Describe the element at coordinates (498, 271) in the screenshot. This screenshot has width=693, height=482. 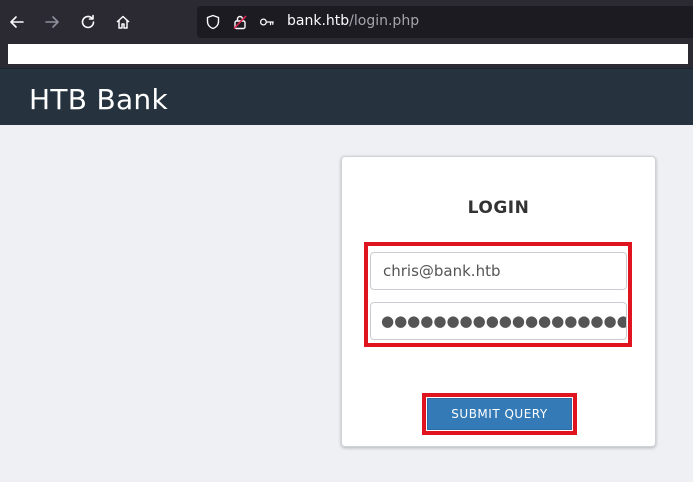
I see `email-input: chris@bank.htb` at that location.